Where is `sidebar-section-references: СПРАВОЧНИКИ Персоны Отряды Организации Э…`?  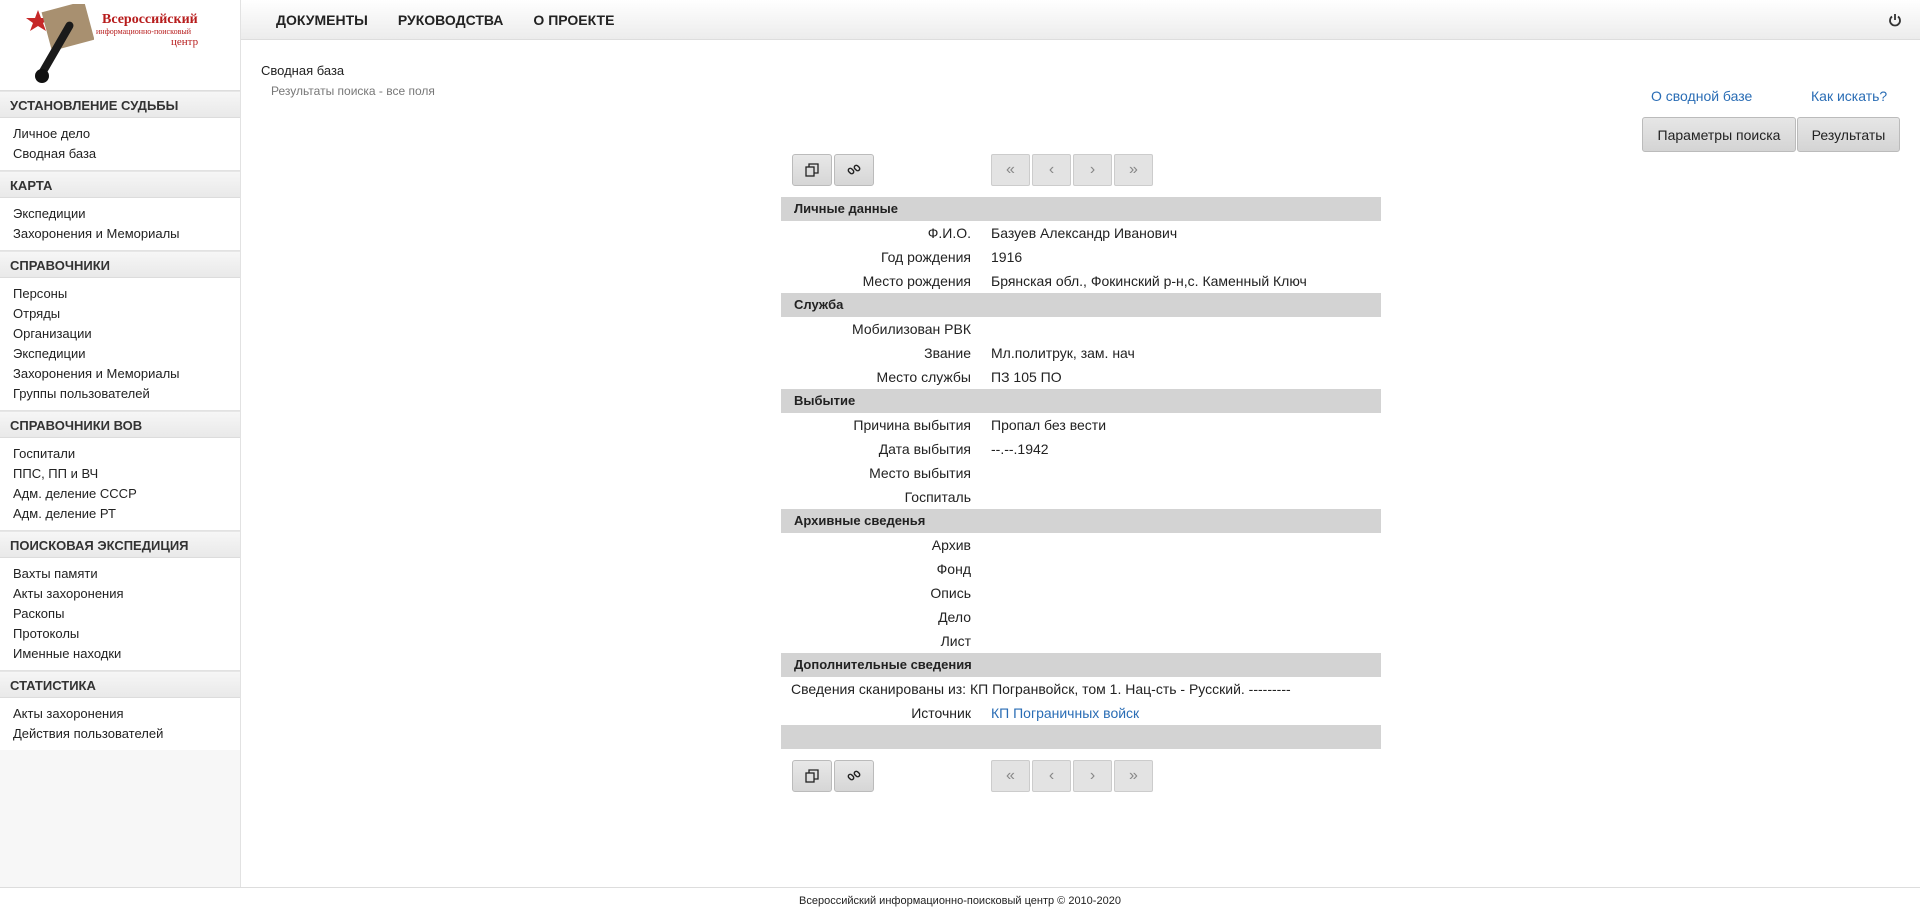
sidebar-section-references: СПРАВОЧНИКИ Персоны Отряды Организации Э… is located at coordinates (120, 331).